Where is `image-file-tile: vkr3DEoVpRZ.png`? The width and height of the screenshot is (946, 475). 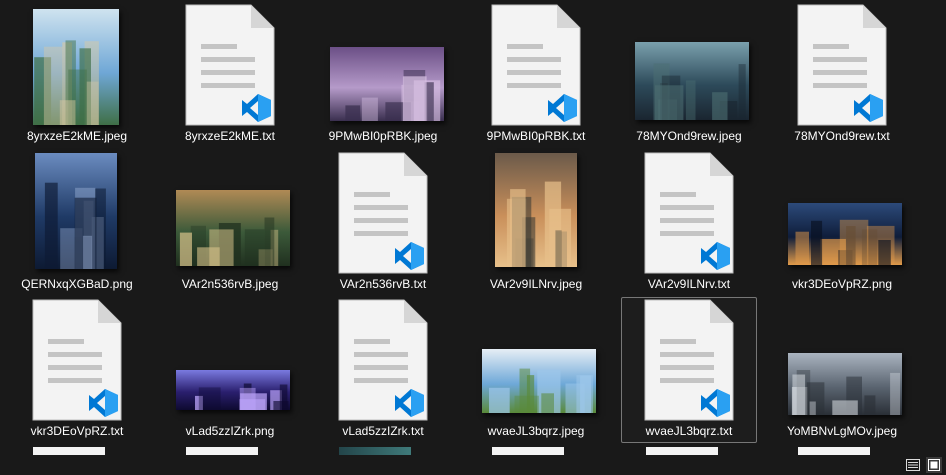 image-file-tile: vkr3DEoVpRZ.png is located at coordinates (842, 223).